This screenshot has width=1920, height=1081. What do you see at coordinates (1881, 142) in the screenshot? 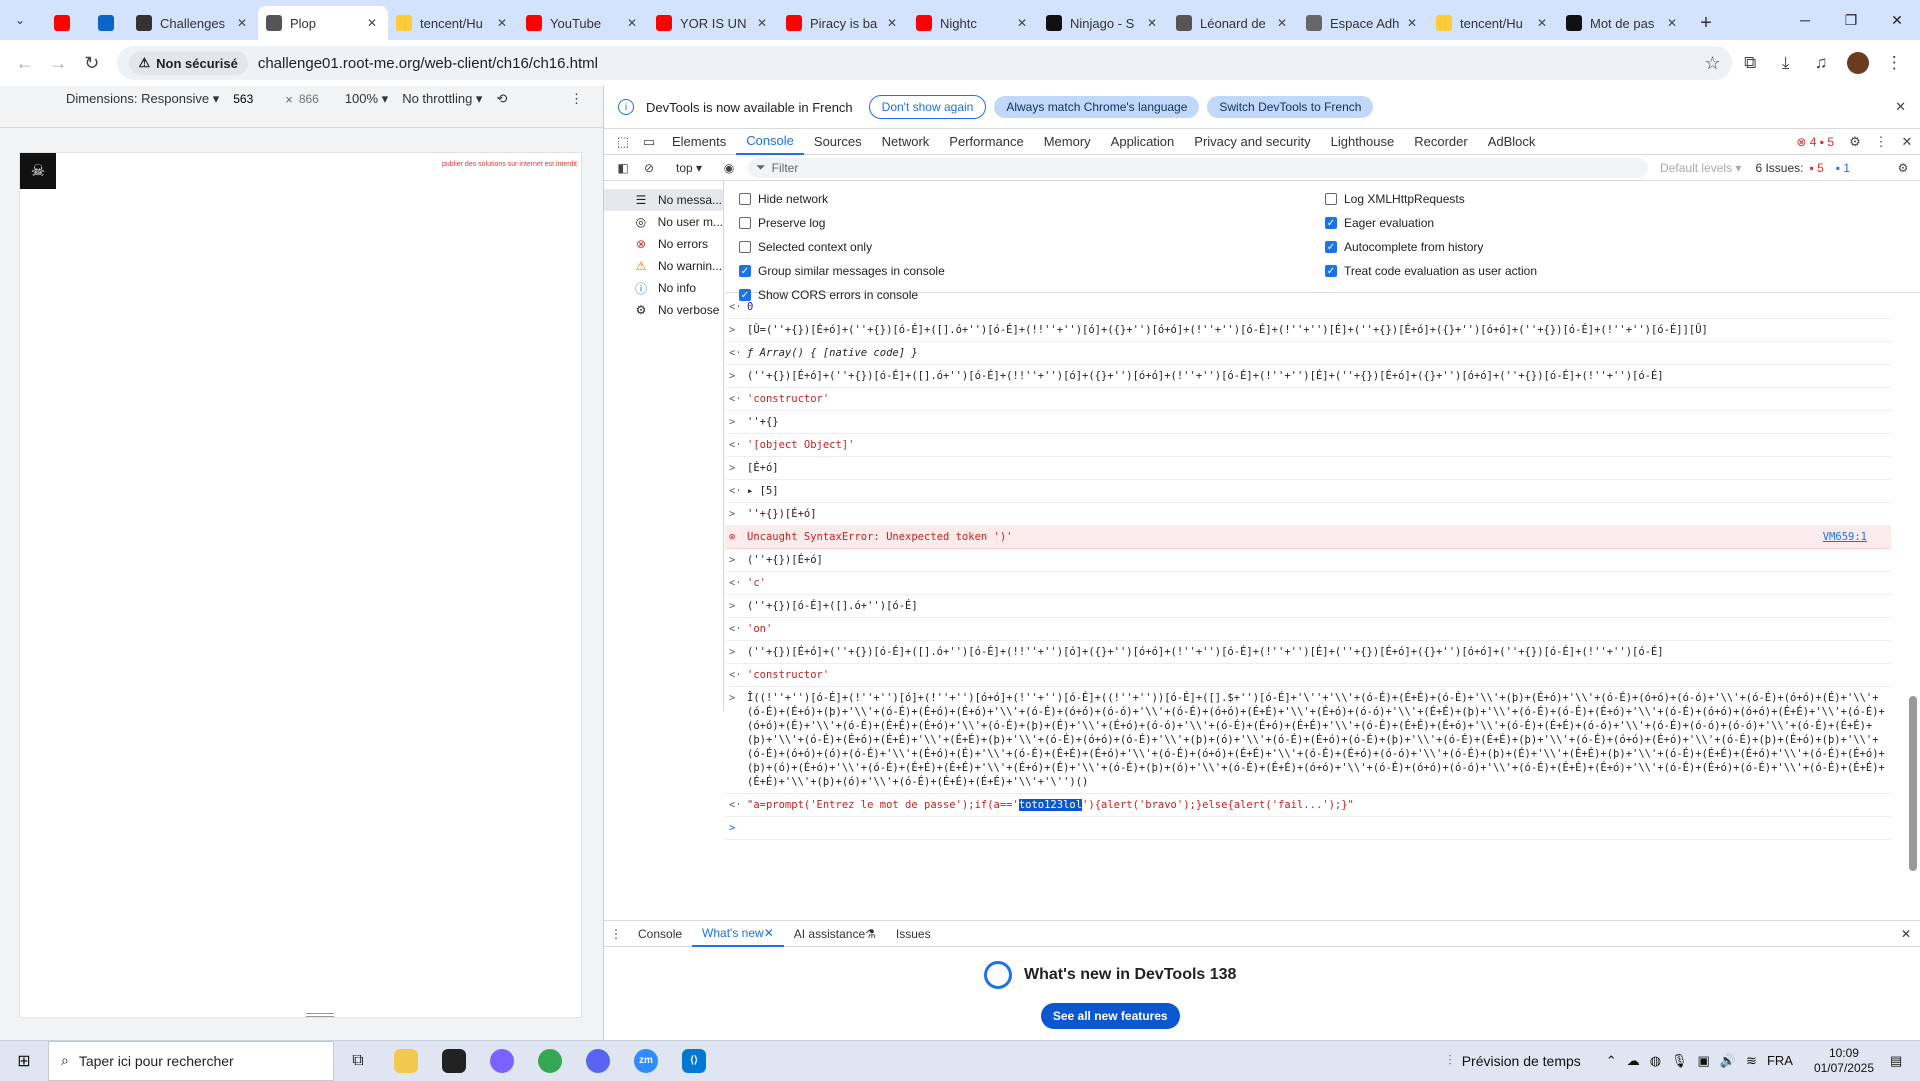
I see `devtools-menu-icon: ⋮` at bounding box center [1881, 142].